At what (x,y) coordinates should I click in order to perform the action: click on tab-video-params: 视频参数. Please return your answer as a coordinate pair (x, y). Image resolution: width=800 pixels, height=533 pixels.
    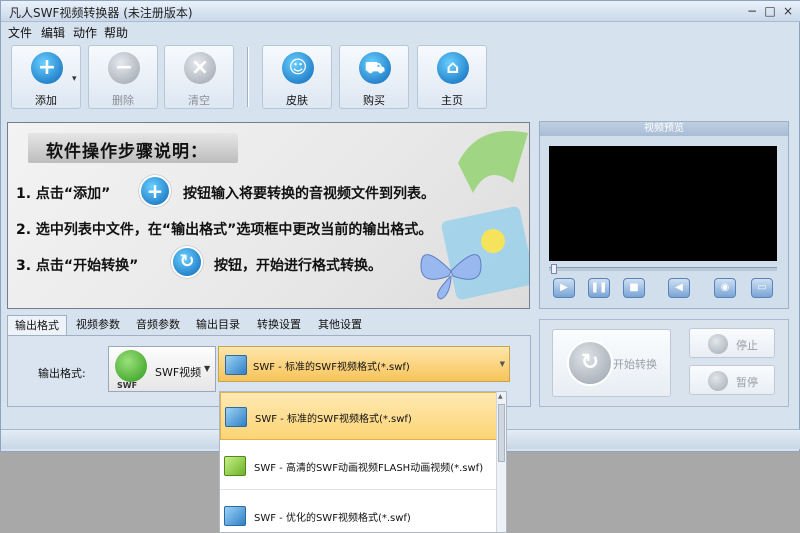
    Looking at the image, I should click on (98, 325).